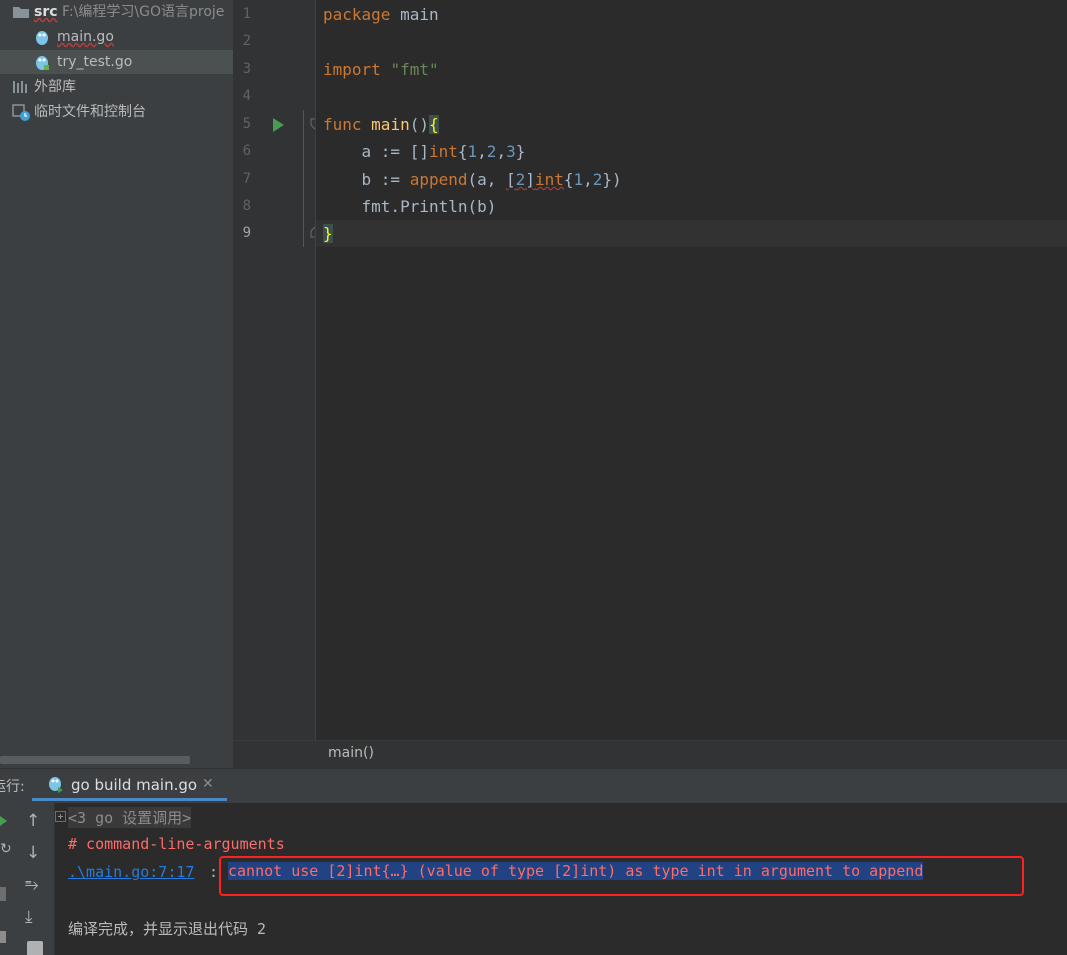 The height and width of the screenshot is (955, 1067). I want to click on console-toolbar: ↑ ↓ ⥱ ⤓, so click(34, 879).